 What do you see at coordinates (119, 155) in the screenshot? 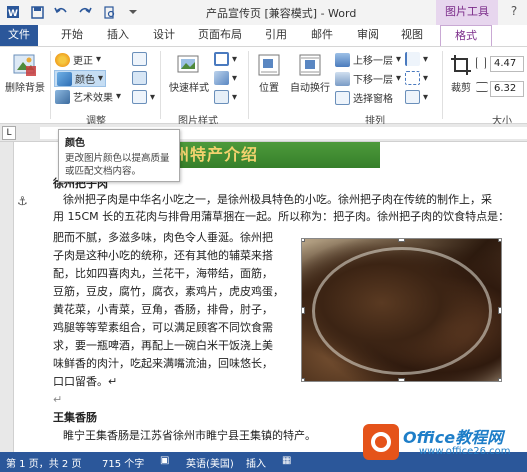
I see `color-tooltip: 颜色 更改图片颜色以提高质量或匹配文档内容。` at bounding box center [119, 155].